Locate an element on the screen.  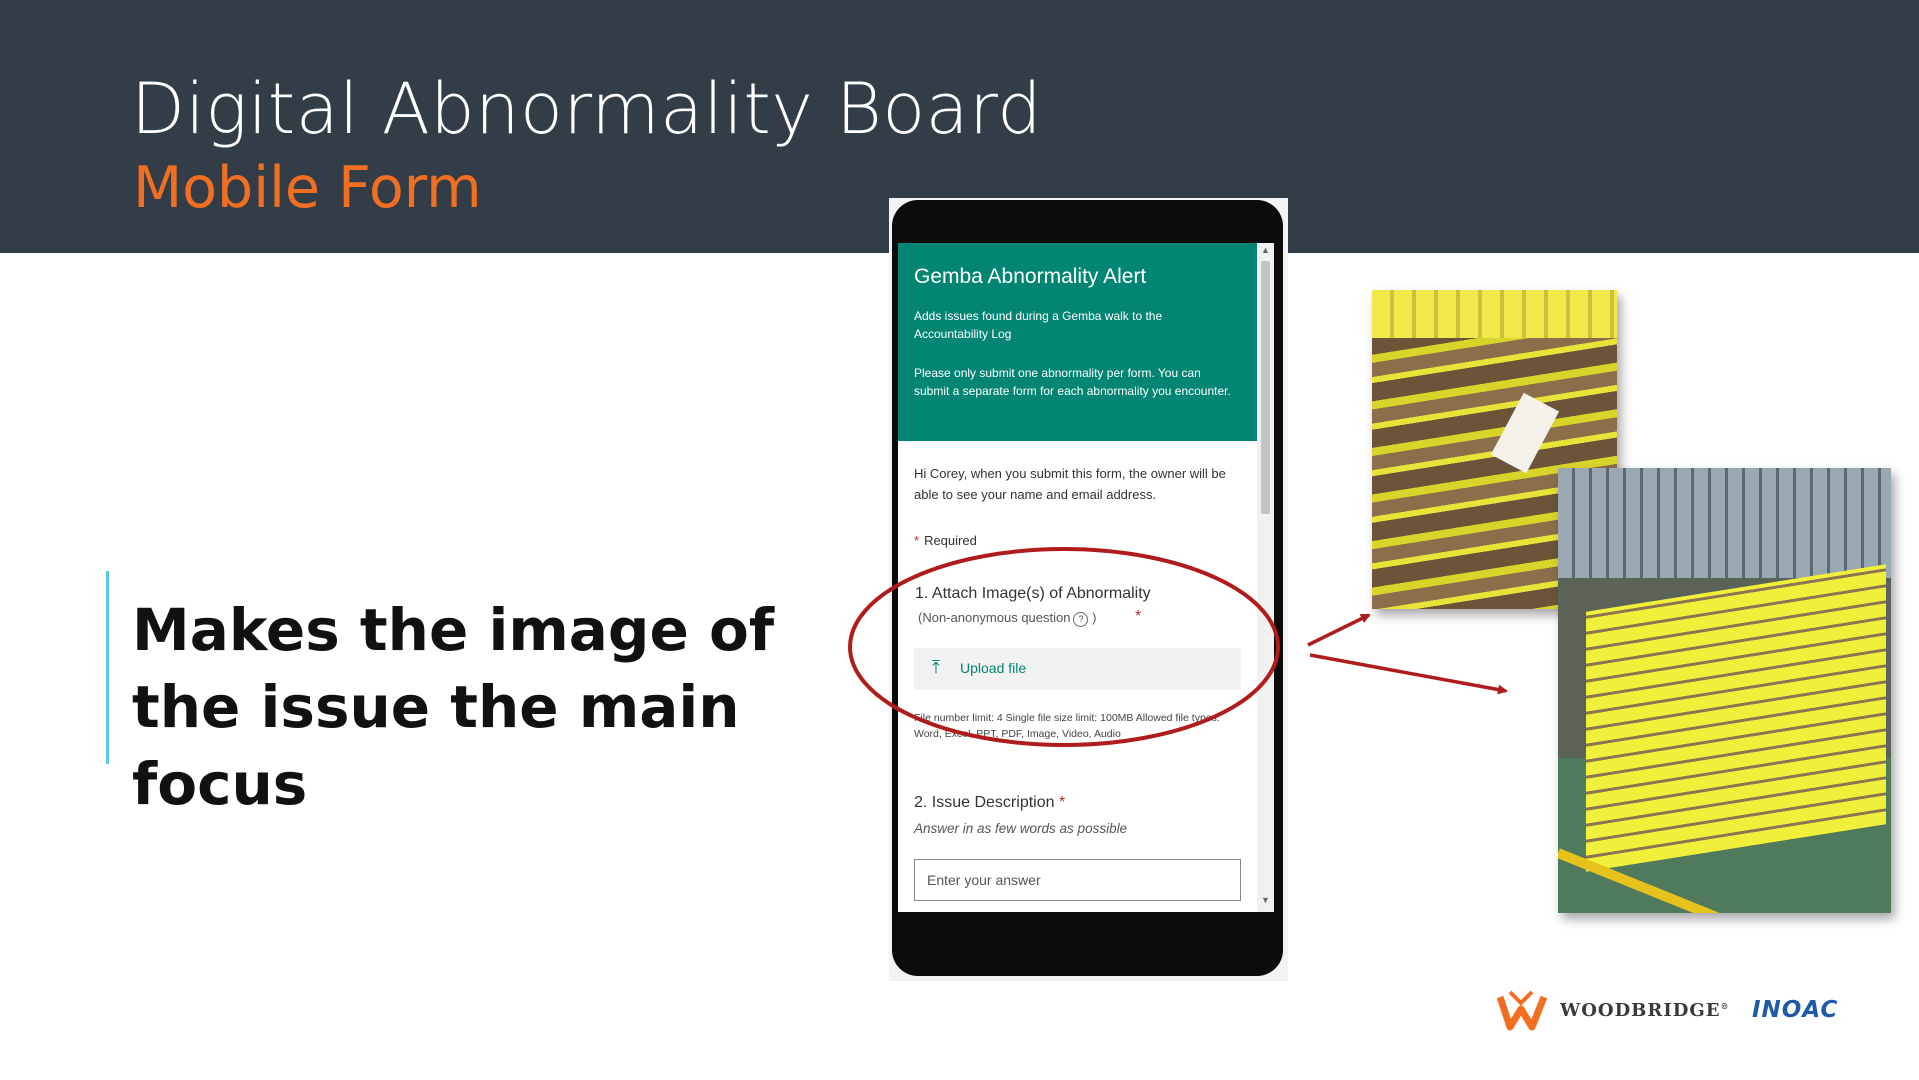
woodbridge-logo-icon is located at coordinates (1522, 1010).